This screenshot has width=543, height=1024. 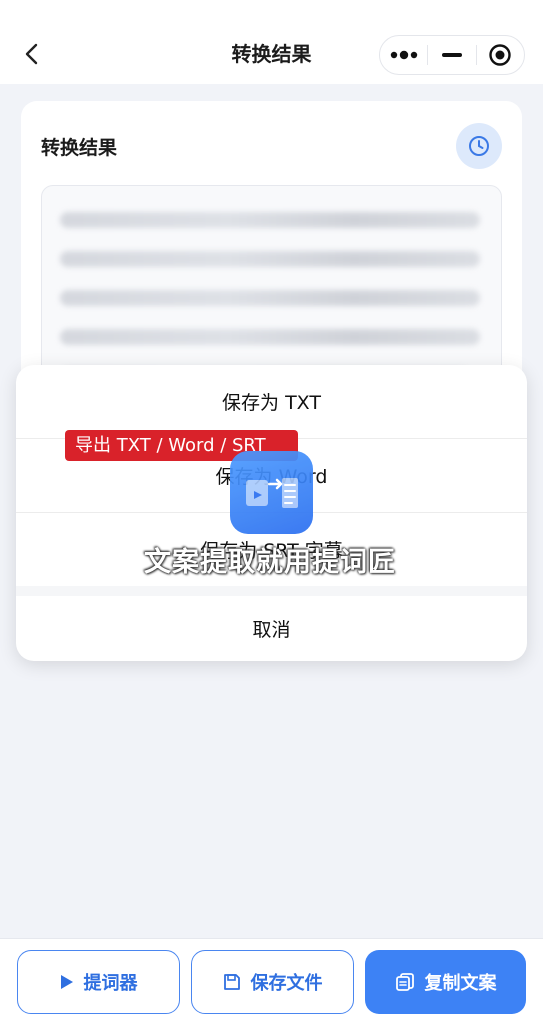 I want to click on card-title: 转换结果, so click(x=79, y=148).